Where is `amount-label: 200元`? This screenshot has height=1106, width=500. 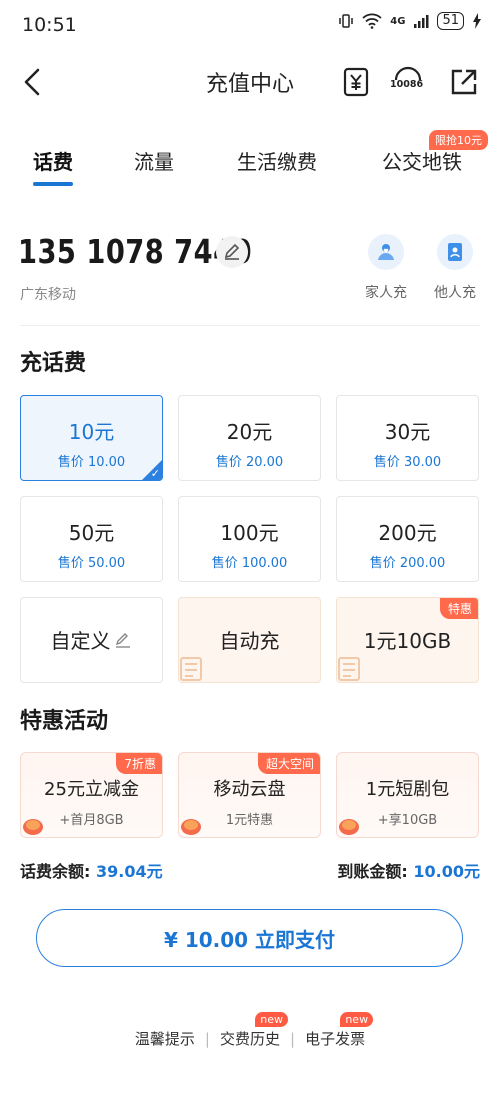 amount-label: 200元 is located at coordinates (407, 533).